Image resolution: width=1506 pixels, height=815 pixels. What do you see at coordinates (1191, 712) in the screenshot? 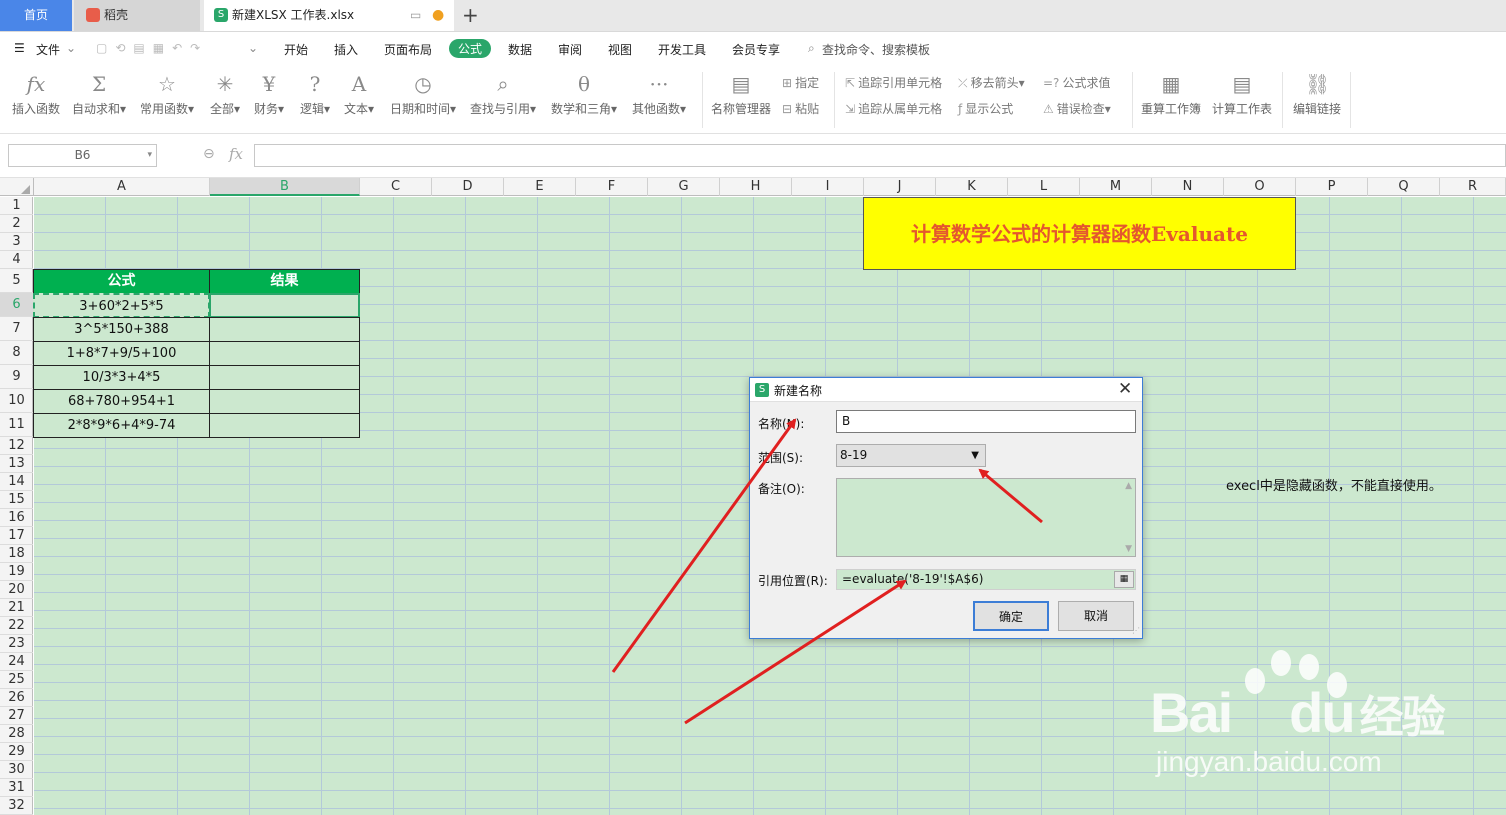
I see `watermark-bai: Bai` at bounding box center [1191, 712].